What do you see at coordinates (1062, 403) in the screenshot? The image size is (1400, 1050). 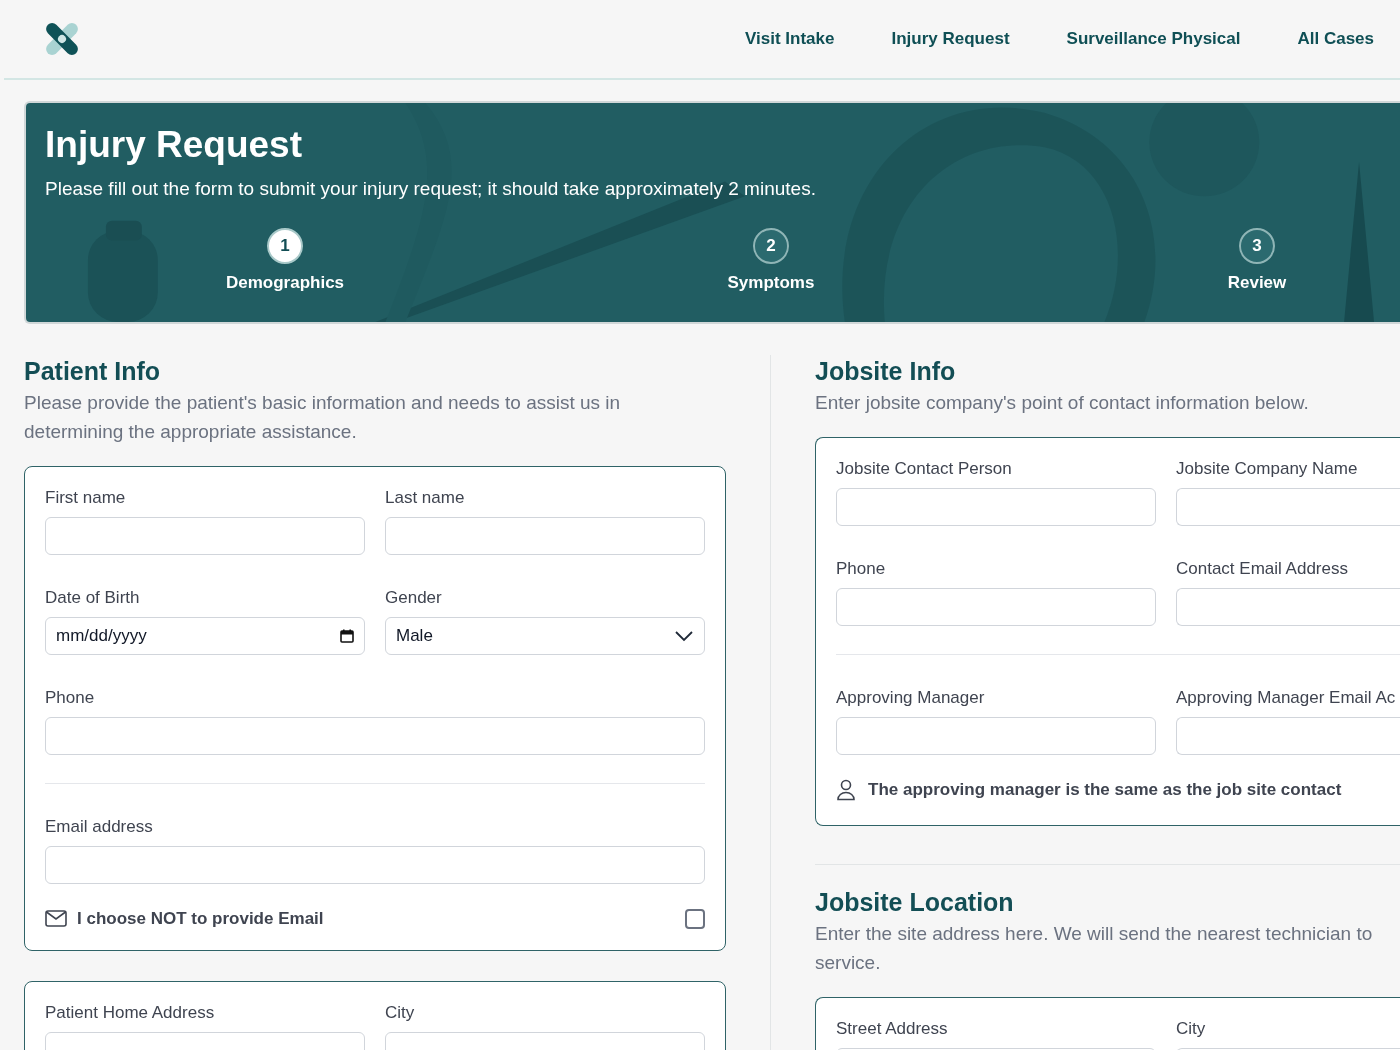 I see `section-description: Enter jobsite company's point of contact information below.` at bounding box center [1062, 403].